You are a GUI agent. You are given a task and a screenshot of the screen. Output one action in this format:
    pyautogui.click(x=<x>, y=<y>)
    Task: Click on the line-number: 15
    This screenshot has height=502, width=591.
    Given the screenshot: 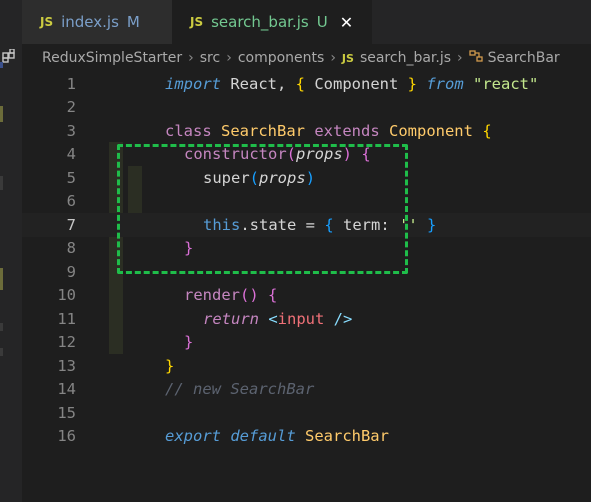 What is the action you would take?
    pyautogui.click(x=66, y=412)
    